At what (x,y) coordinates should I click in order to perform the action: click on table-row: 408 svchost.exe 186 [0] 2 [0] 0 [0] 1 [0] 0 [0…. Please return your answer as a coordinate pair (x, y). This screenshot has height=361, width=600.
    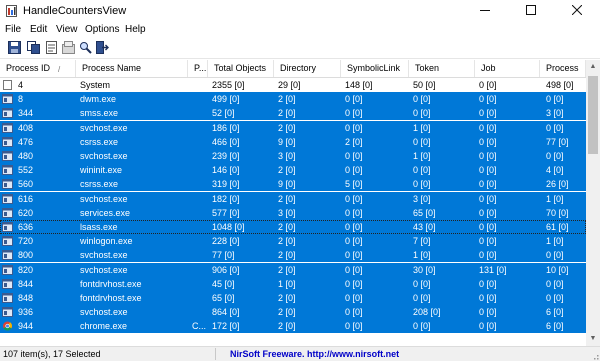
    Looking at the image, I should click on (293, 127).